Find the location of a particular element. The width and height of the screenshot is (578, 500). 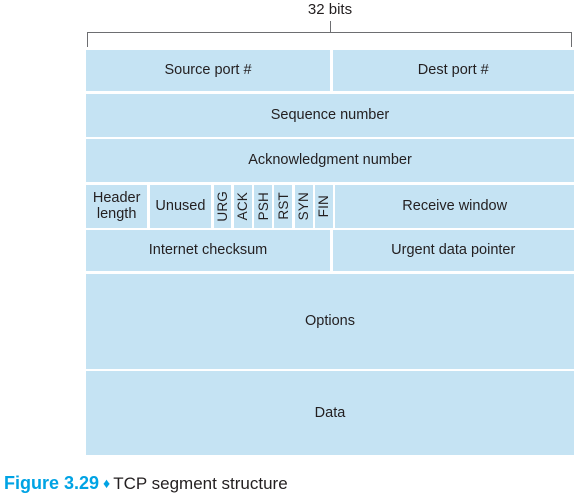

field-flag-syn-label: SYN is located at coordinates (304, 206).